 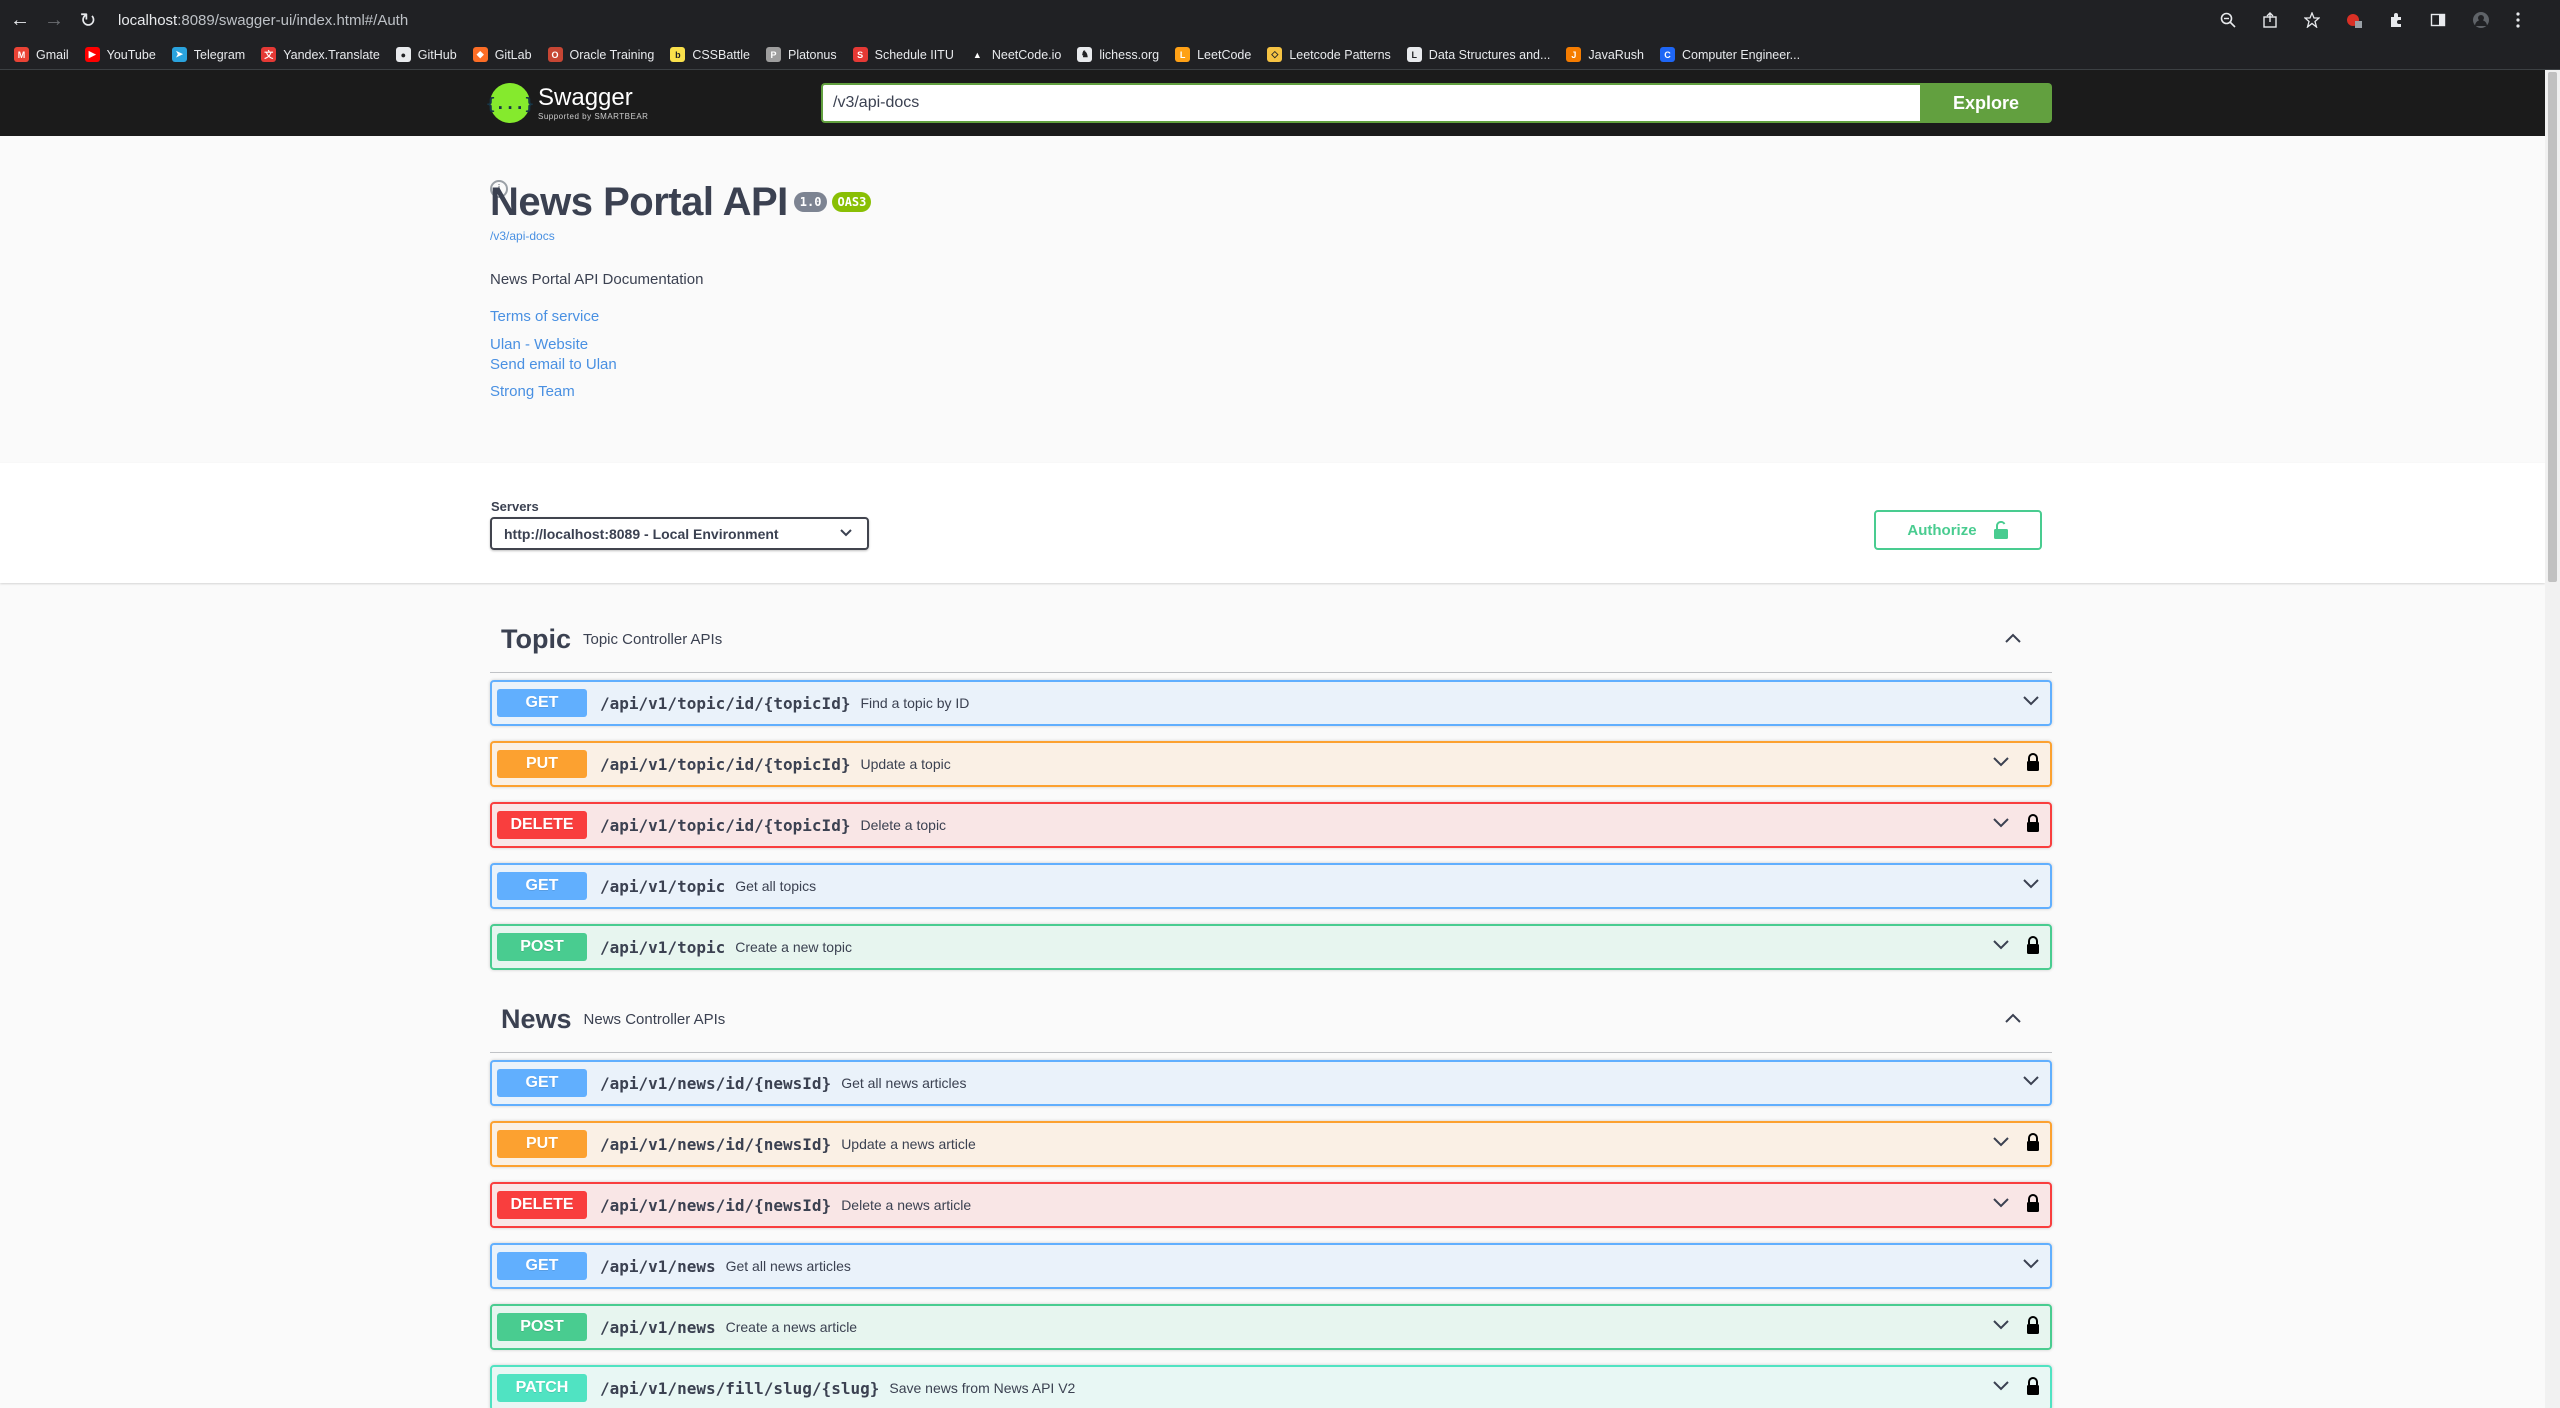 I want to click on bookmark-item: S Schedule IITU, so click(x=903, y=54).